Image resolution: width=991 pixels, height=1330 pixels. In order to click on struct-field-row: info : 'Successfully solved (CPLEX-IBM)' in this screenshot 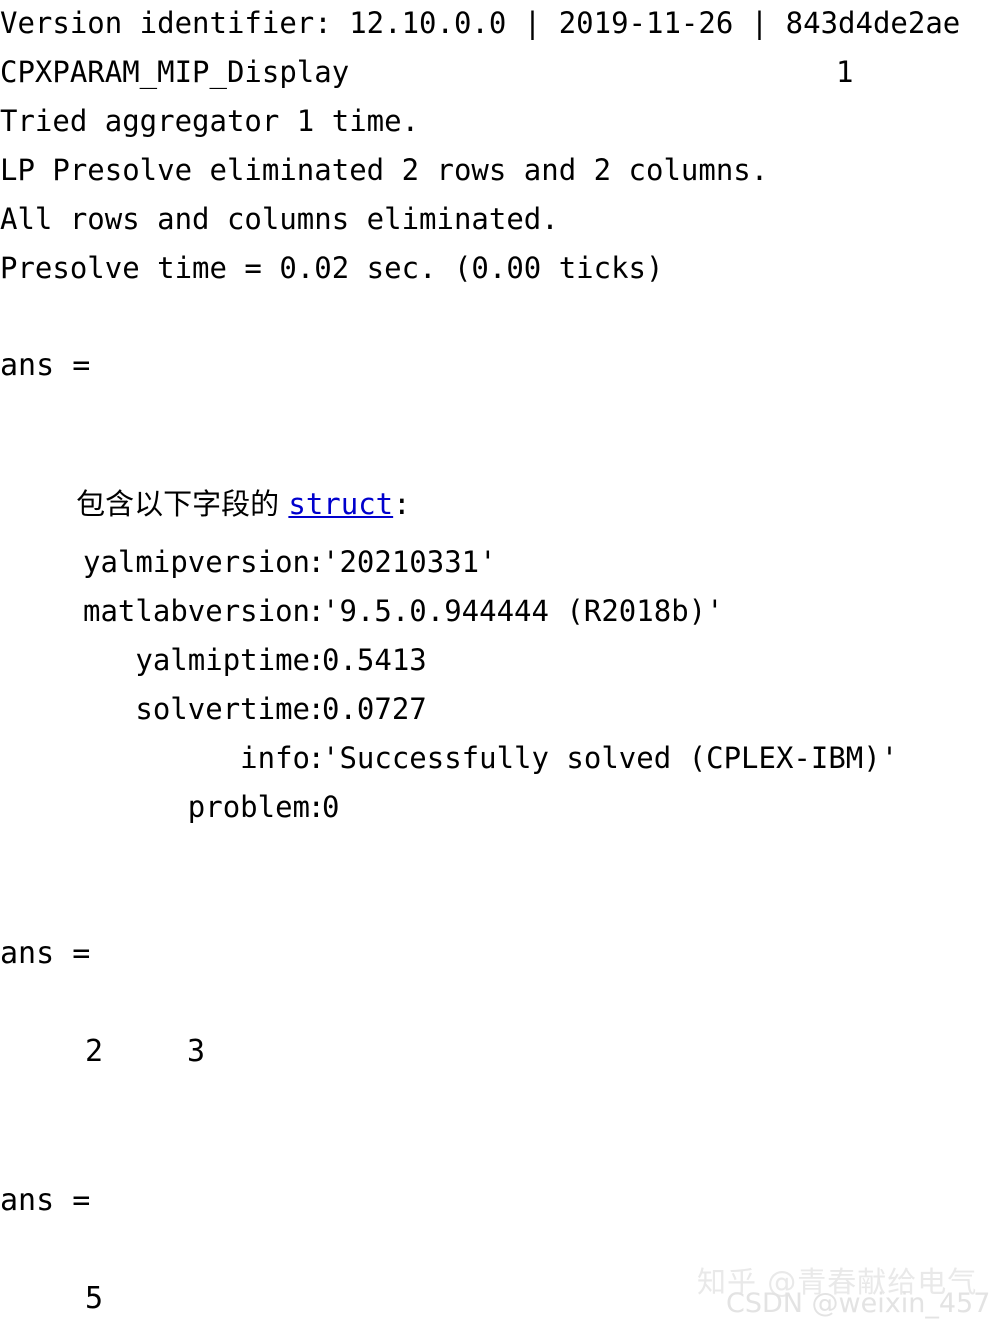, I will do `click(495, 758)`.